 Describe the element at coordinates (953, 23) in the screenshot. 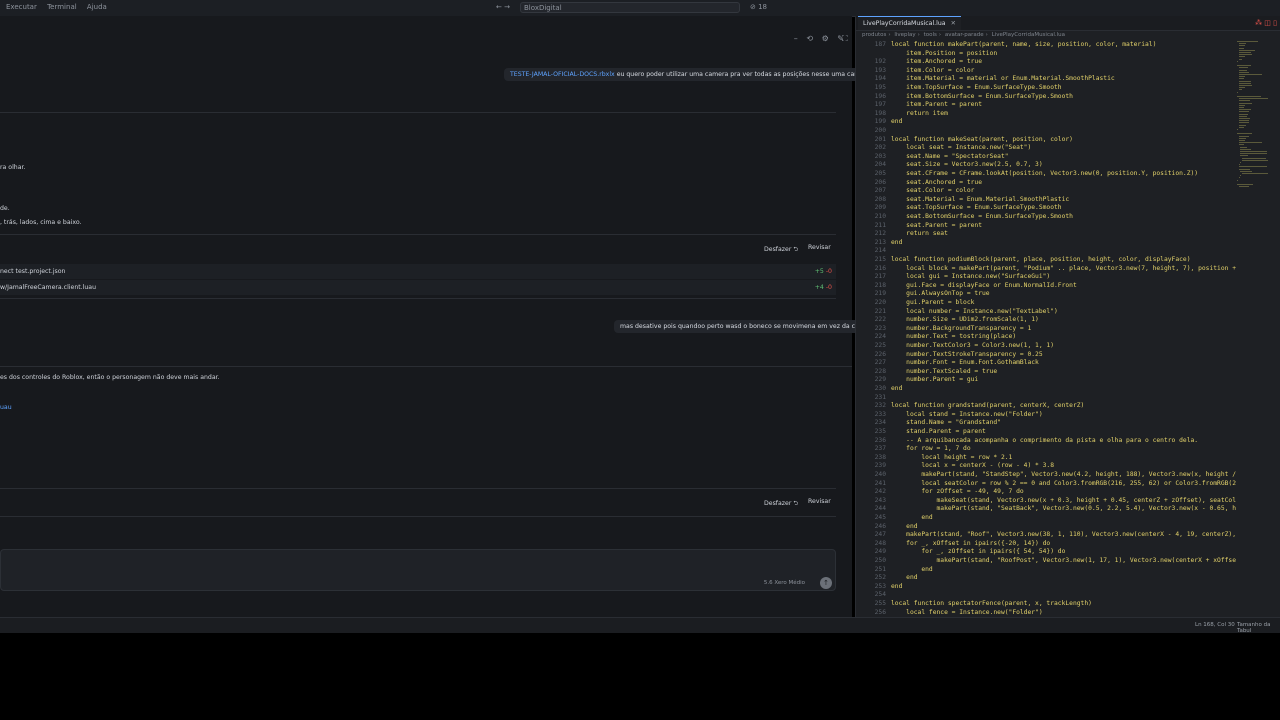

I see `close-icon: ✕` at that location.